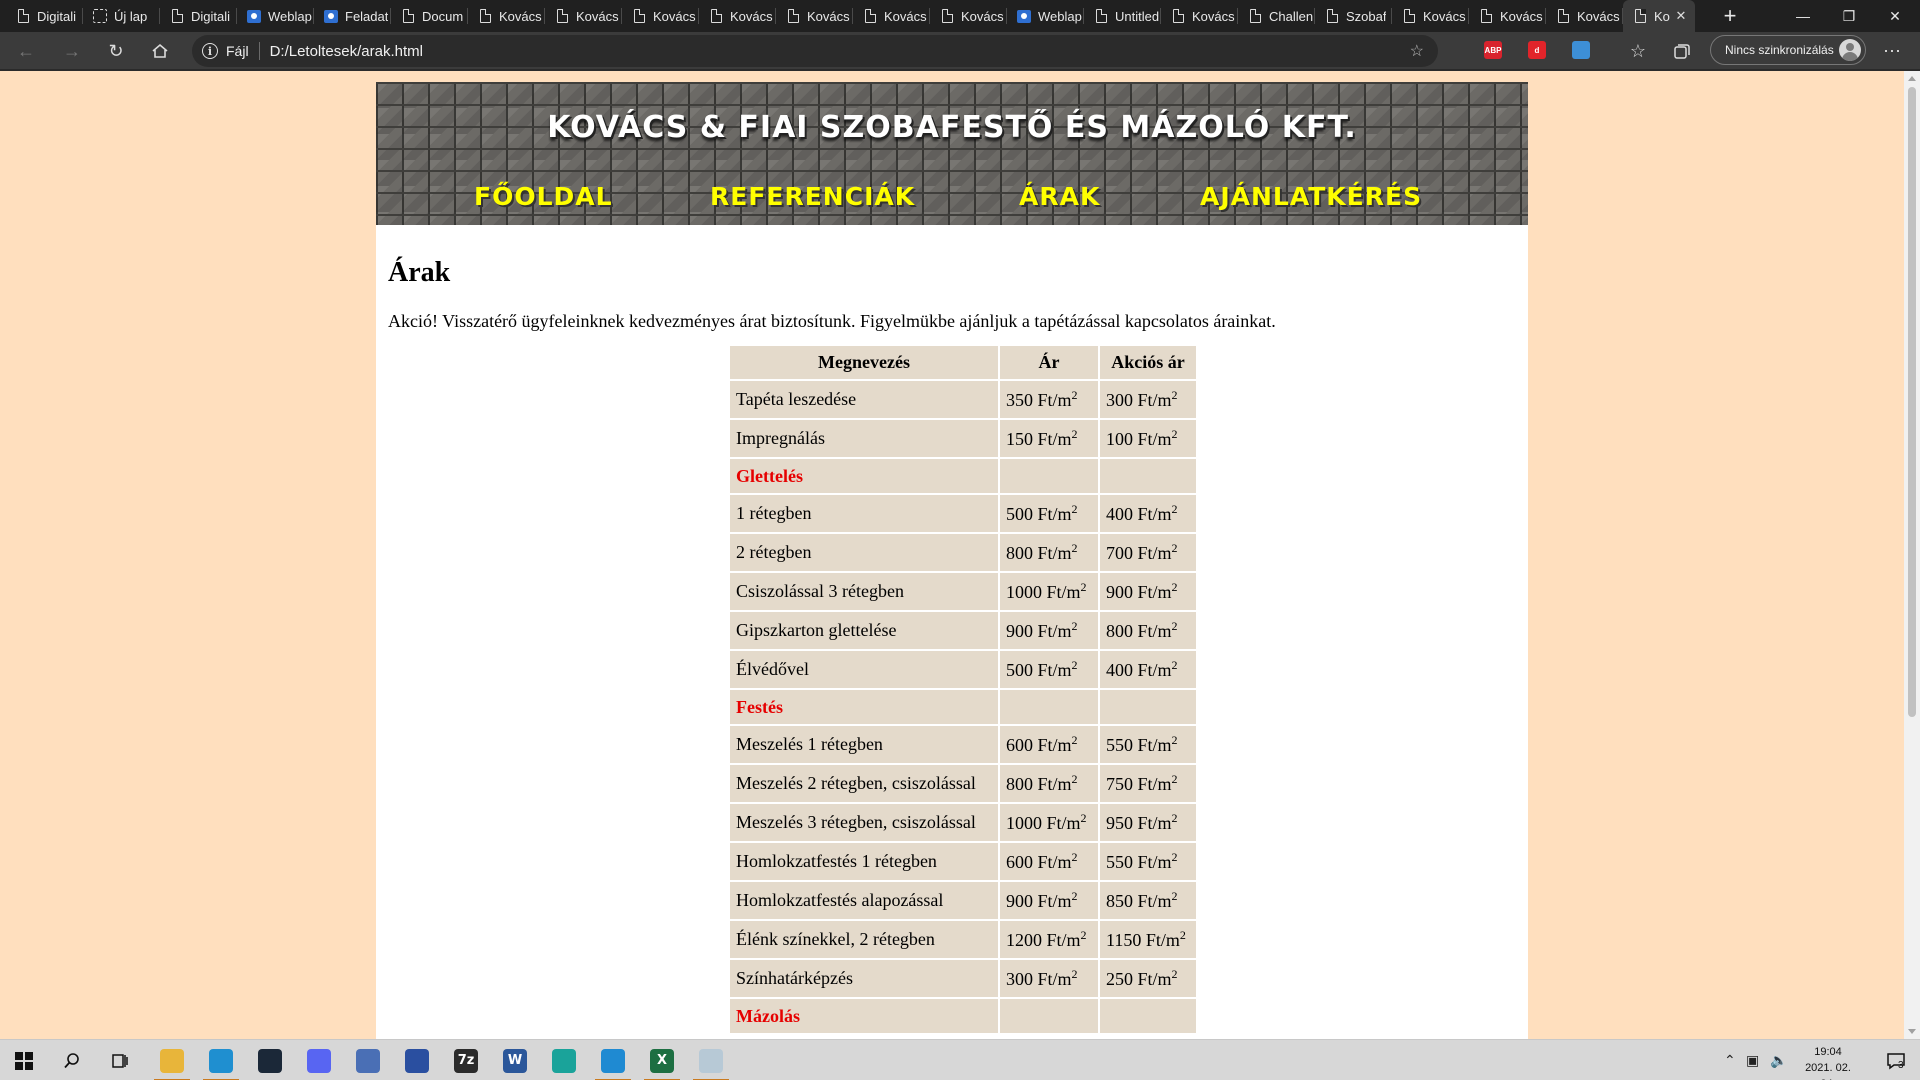 The image size is (1920, 1080). I want to click on column-header-price: Ár, so click(1049, 362).